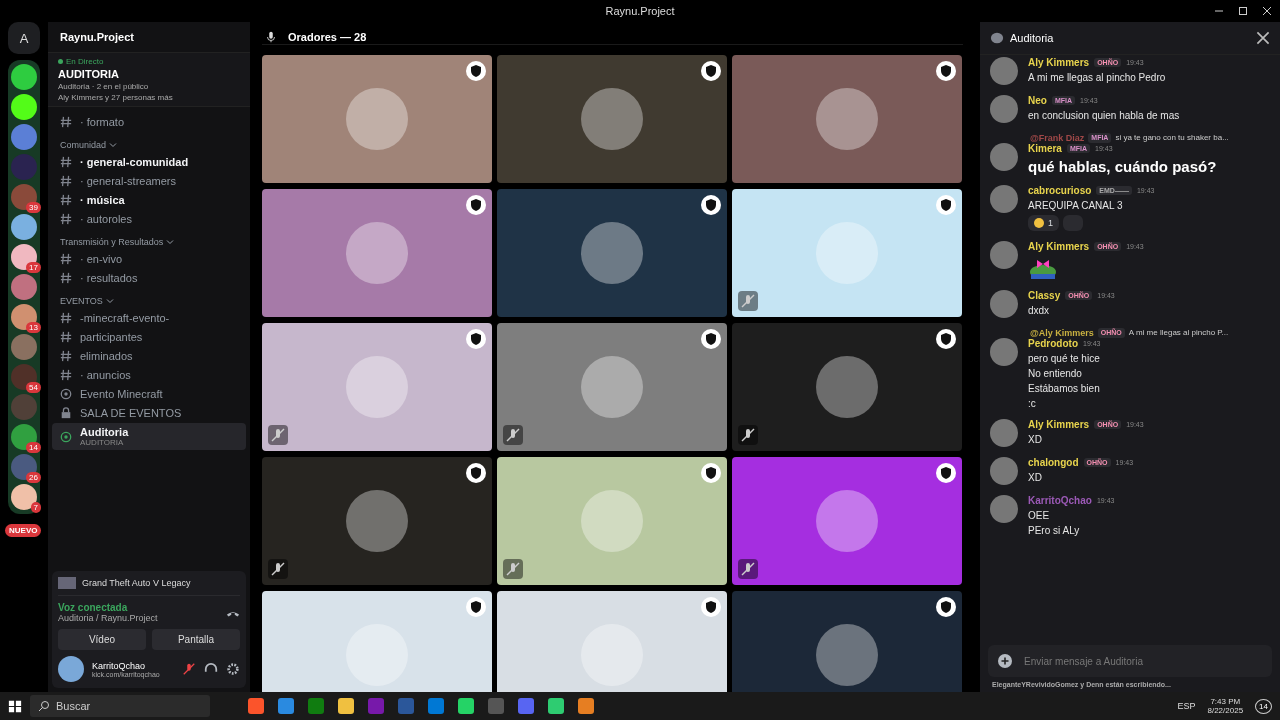 The width and height of the screenshot is (1280, 720). What do you see at coordinates (149, 356) in the screenshot?
I see `channel-item: eliminados` at bounding box center [149, 356].